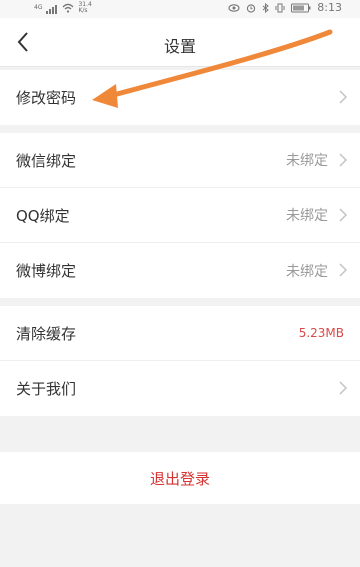 This screenshot has height=567, width=360. What do you see at coordinates (46, 389) in the screenshot?
I see `about-us-label: 关于我们` at bounding box center [46, 389].